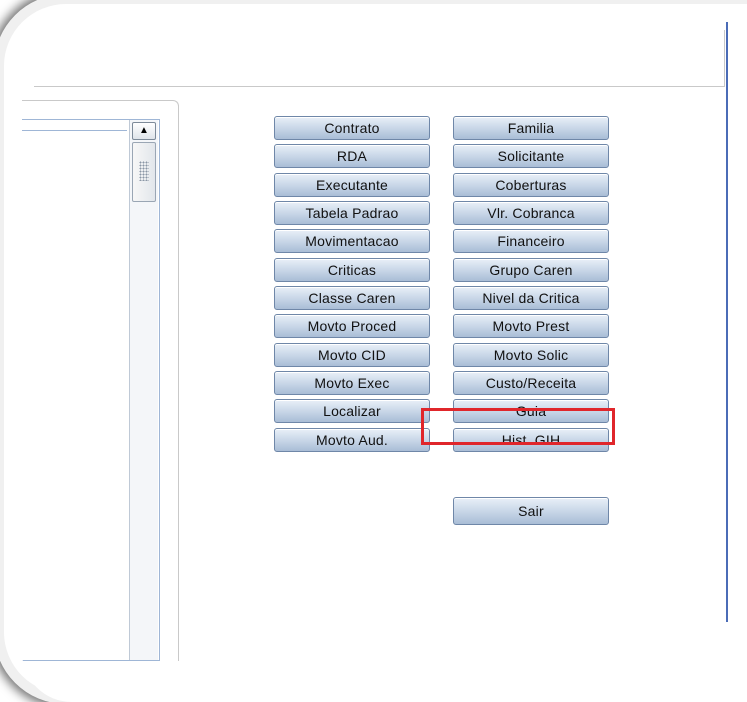 This screenshot has height=702, width=747. Describe the element at coordinates (531, 511) in the screenshot. I see `sair-button: Sair` at that location.